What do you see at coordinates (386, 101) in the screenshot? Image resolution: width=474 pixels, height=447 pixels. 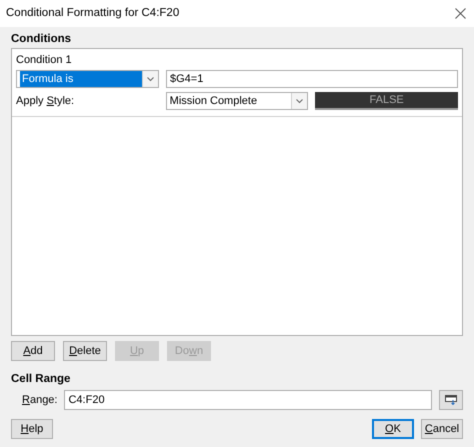 I see `style-preview: FALSE` at bounding box center [386, 101].